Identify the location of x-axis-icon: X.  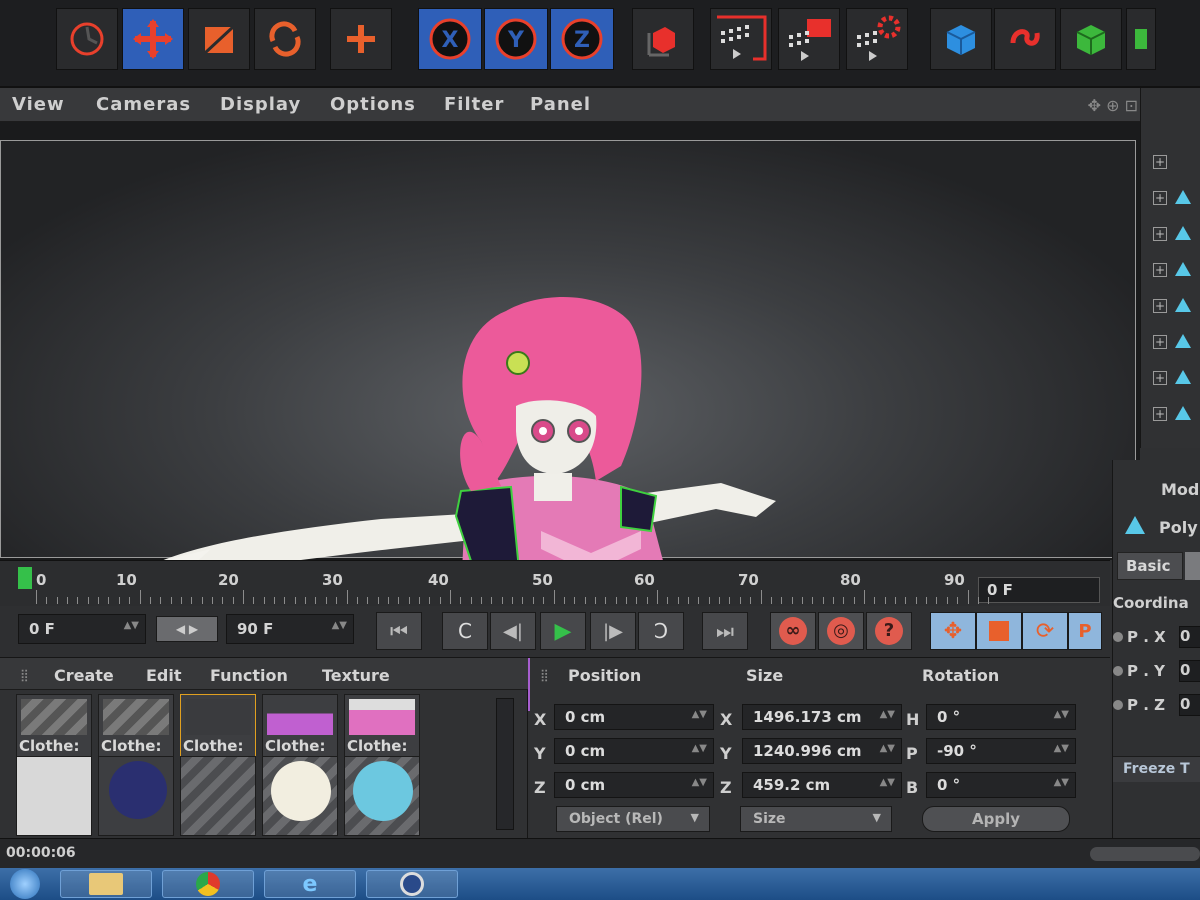
(450, 39).